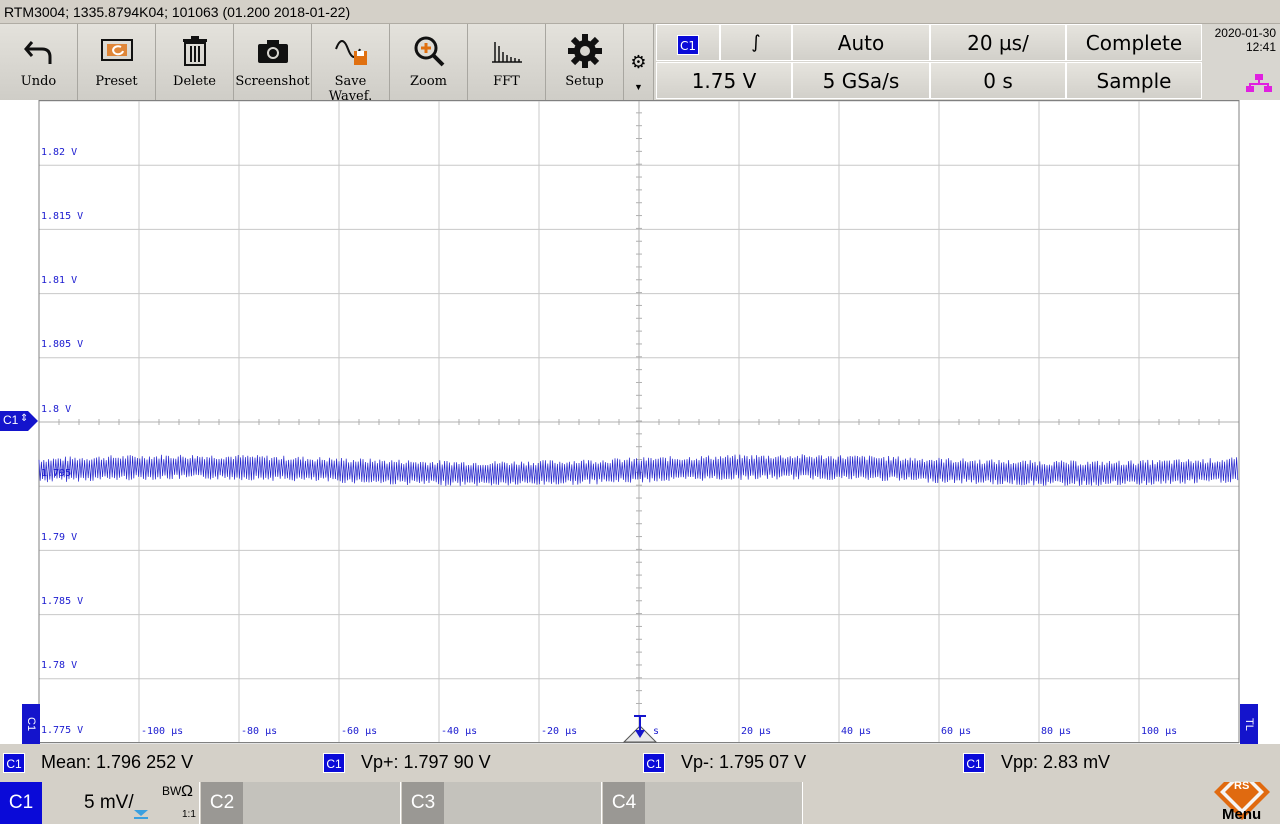  Describe the element at coordinates (59, 665) in the screenshot. I see `y-label: 1.78 V` at that location.